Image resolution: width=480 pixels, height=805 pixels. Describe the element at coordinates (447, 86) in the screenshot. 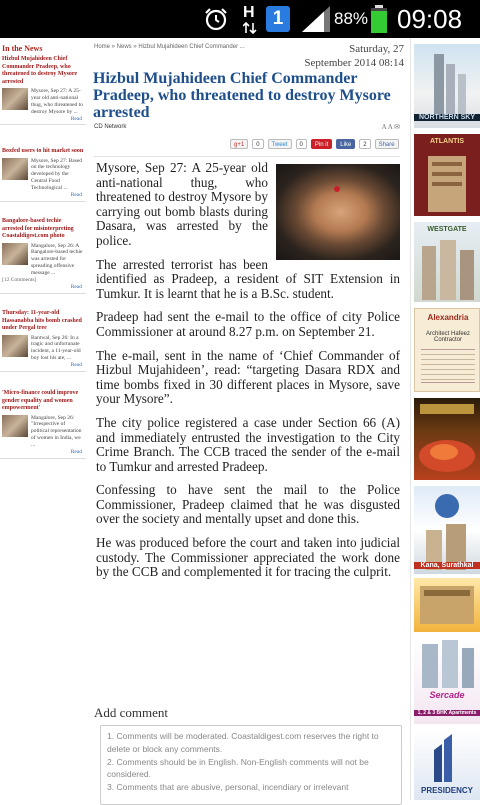

I see `ad-banner: NORTHERN SKY` at that location.